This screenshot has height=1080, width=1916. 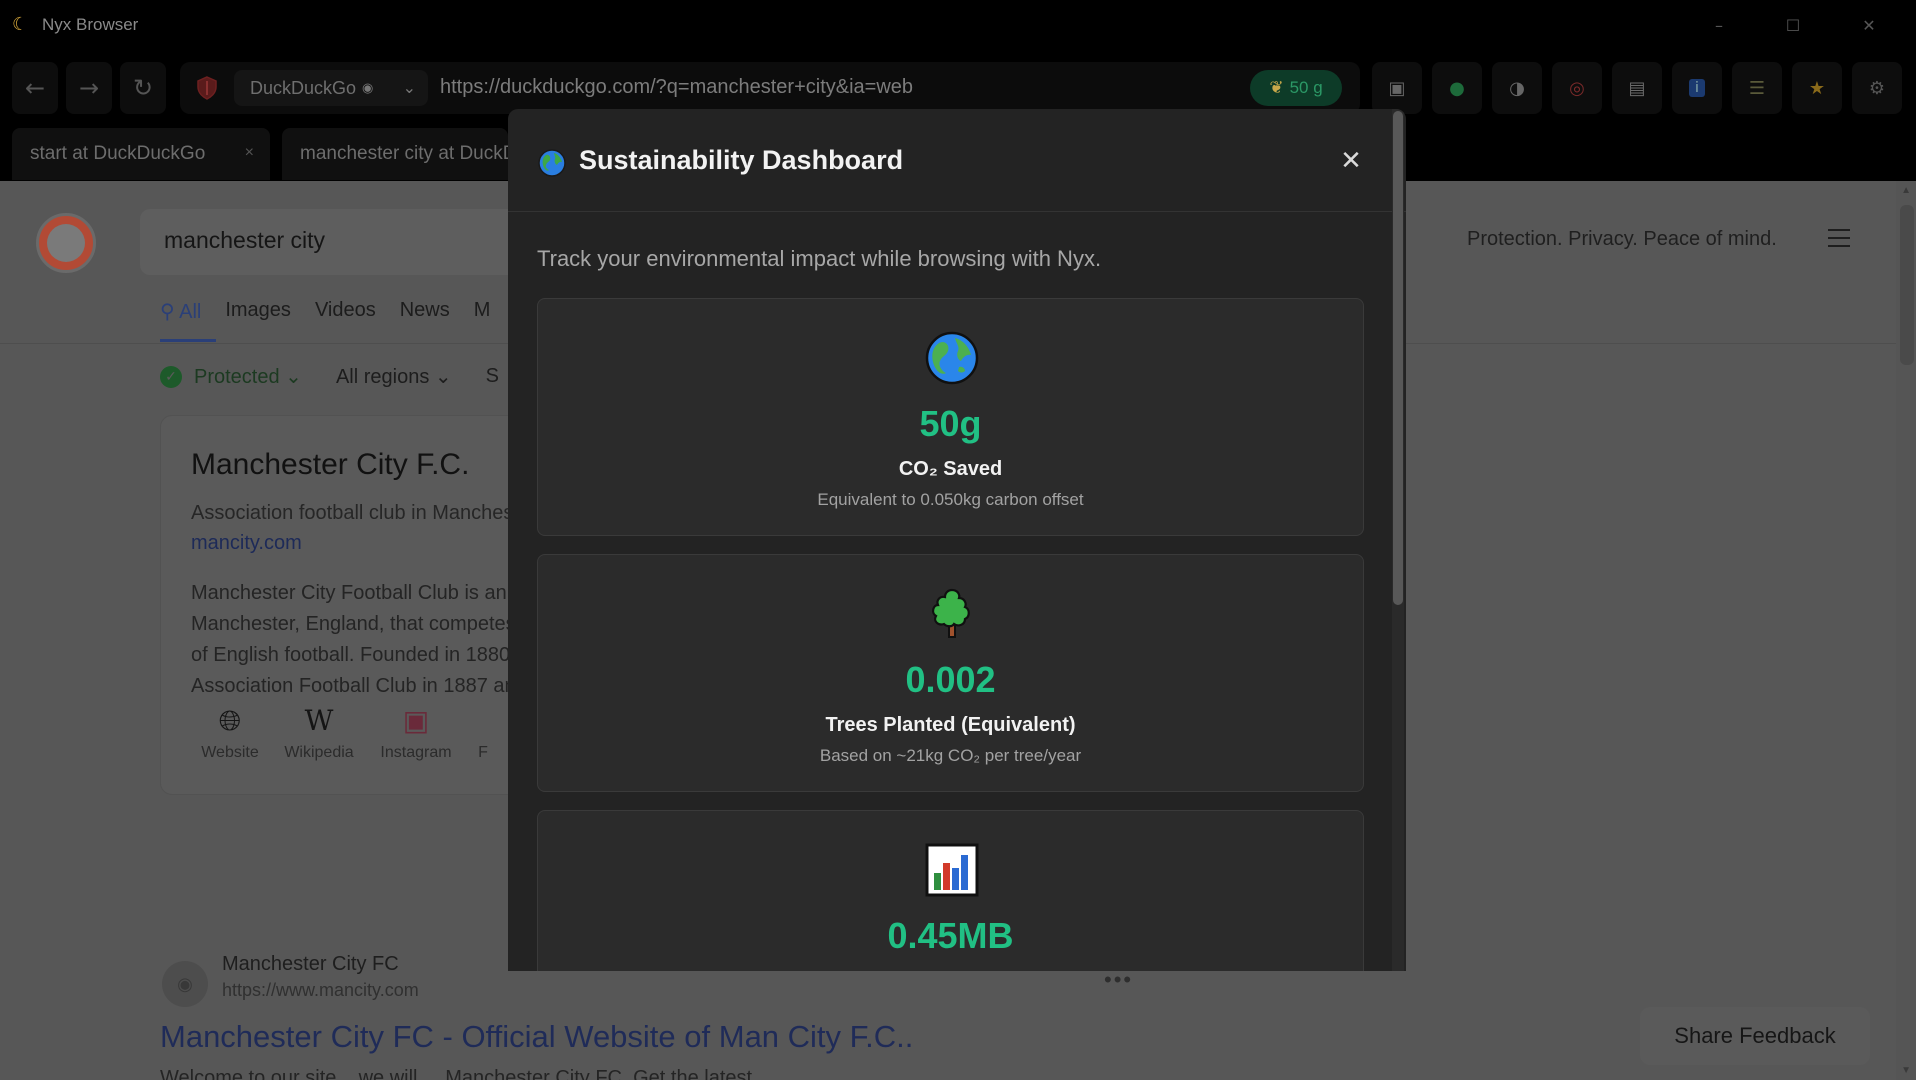 I want to click on tab-label: start at DuckDuckGo, so click(x=118, y=153).